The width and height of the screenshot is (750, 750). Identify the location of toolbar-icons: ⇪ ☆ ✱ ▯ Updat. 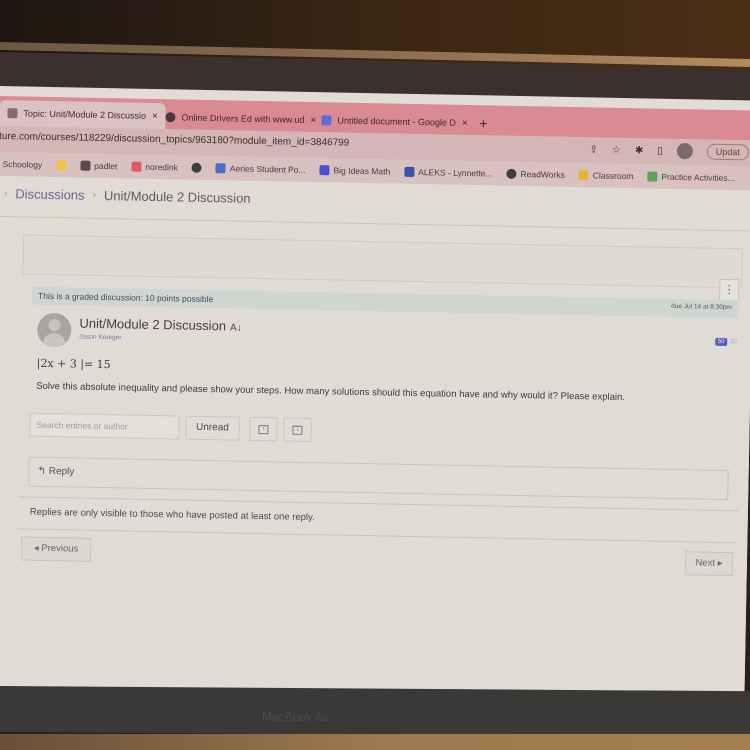
(669, 151).